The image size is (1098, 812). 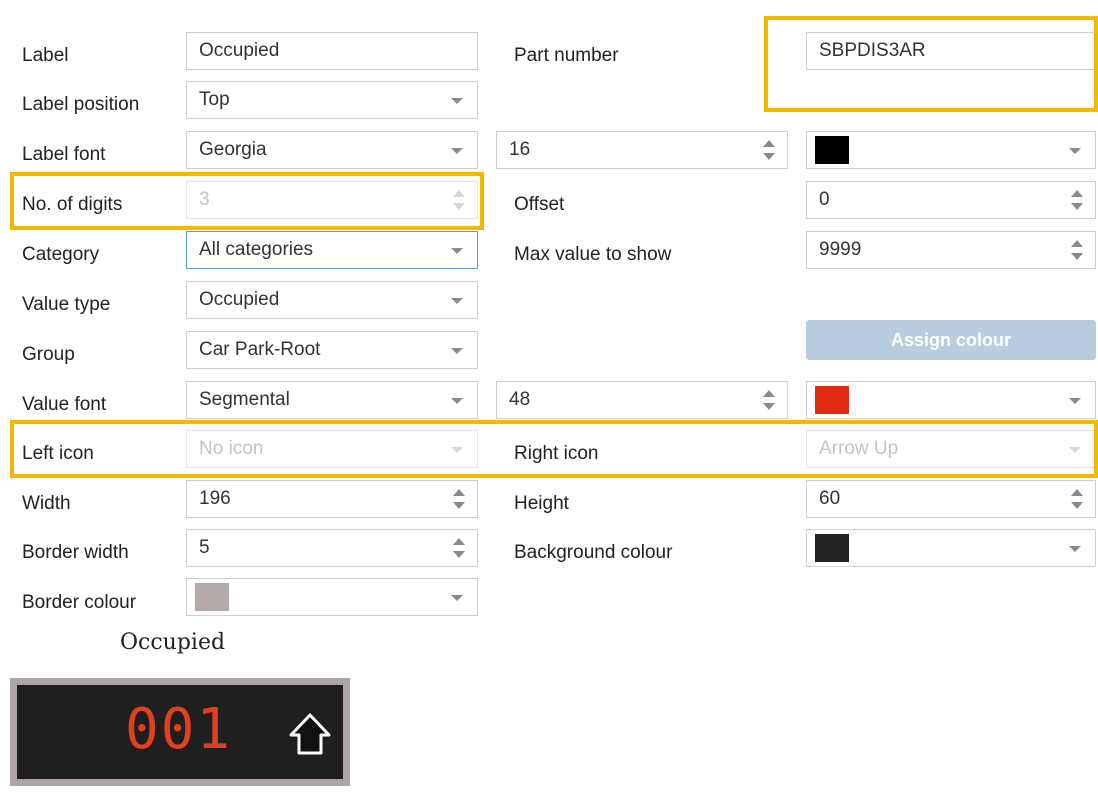 What do you see at coordinates (824, 199) in the screenshot?
I see `offset-value: 0` at bounding box center [824, 199].